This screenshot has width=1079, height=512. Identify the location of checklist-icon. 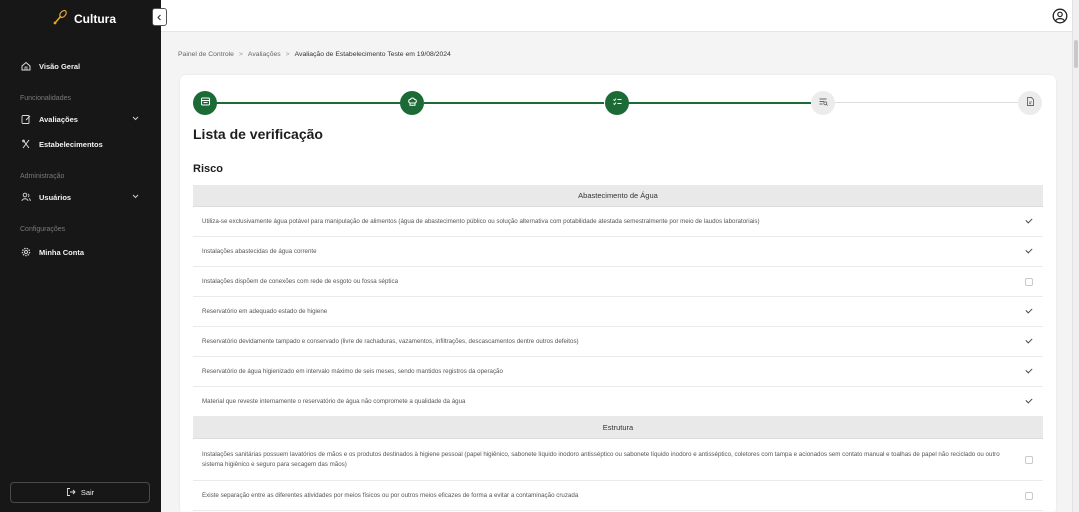
(617, 103).